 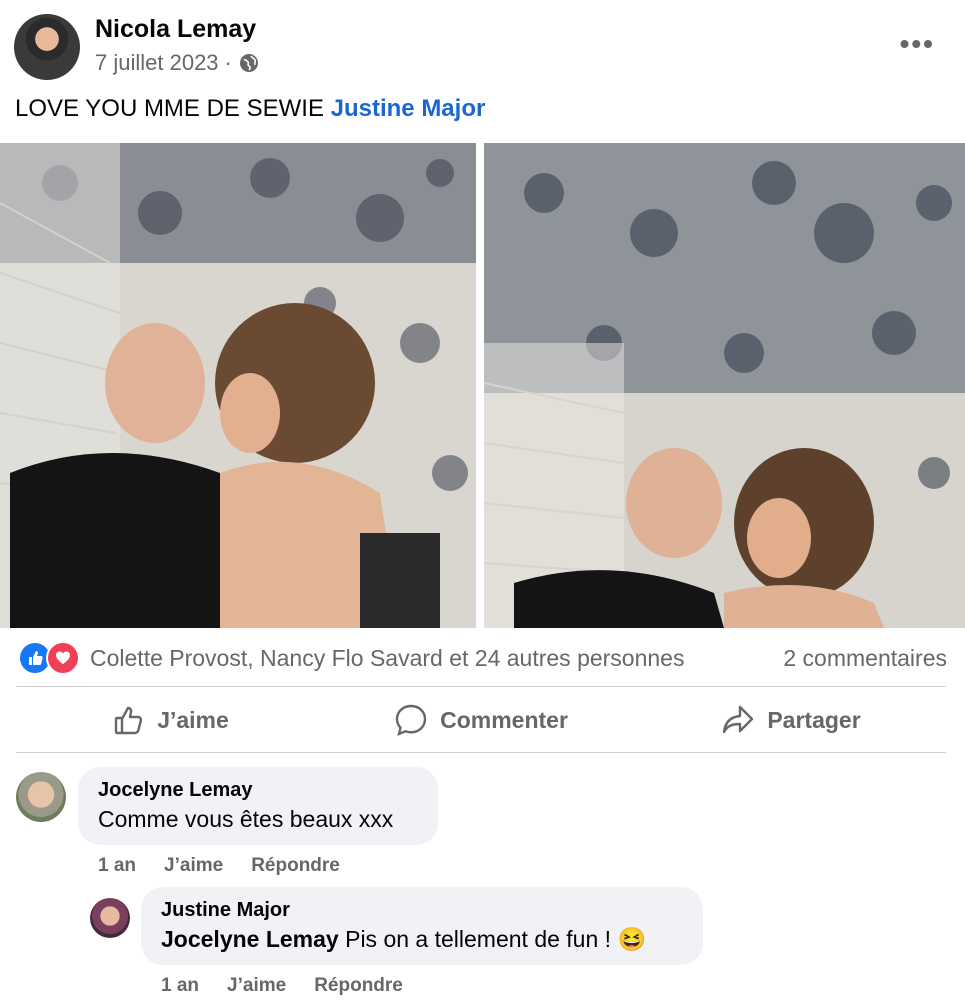 What do you see at coordinates (169, 108) in the screenshot?
I see `post-body: LOVE YOU MME DE SEWIE` at bounding box center [169, 108].